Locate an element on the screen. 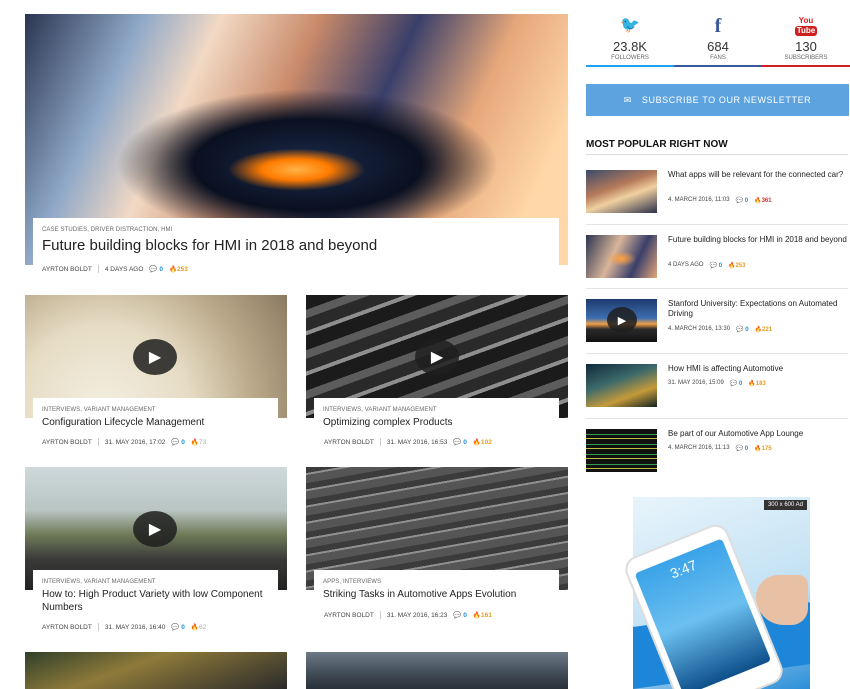 The width and height of the screenshot is (850, 689). popular-meta: 31. MAY 2016, 15:09 💬 0 🔥183 is located at coordinates (717, 383).